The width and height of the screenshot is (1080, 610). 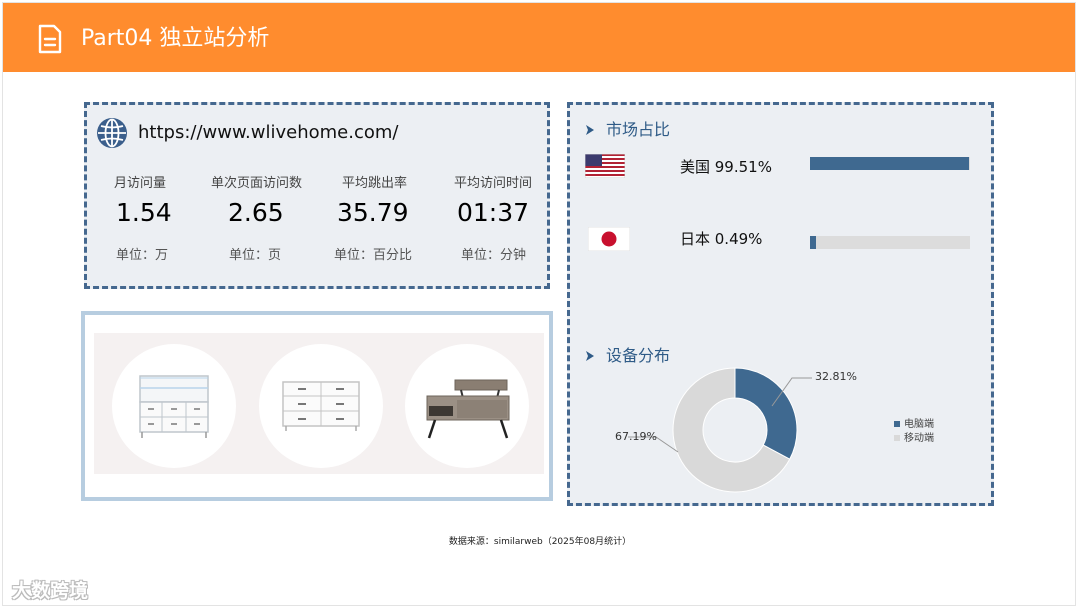 What do you see at coordinates (638, 355) in the screenshot?
I see `device-distribution-title: 设备分布` at bounding box center [638, 355].